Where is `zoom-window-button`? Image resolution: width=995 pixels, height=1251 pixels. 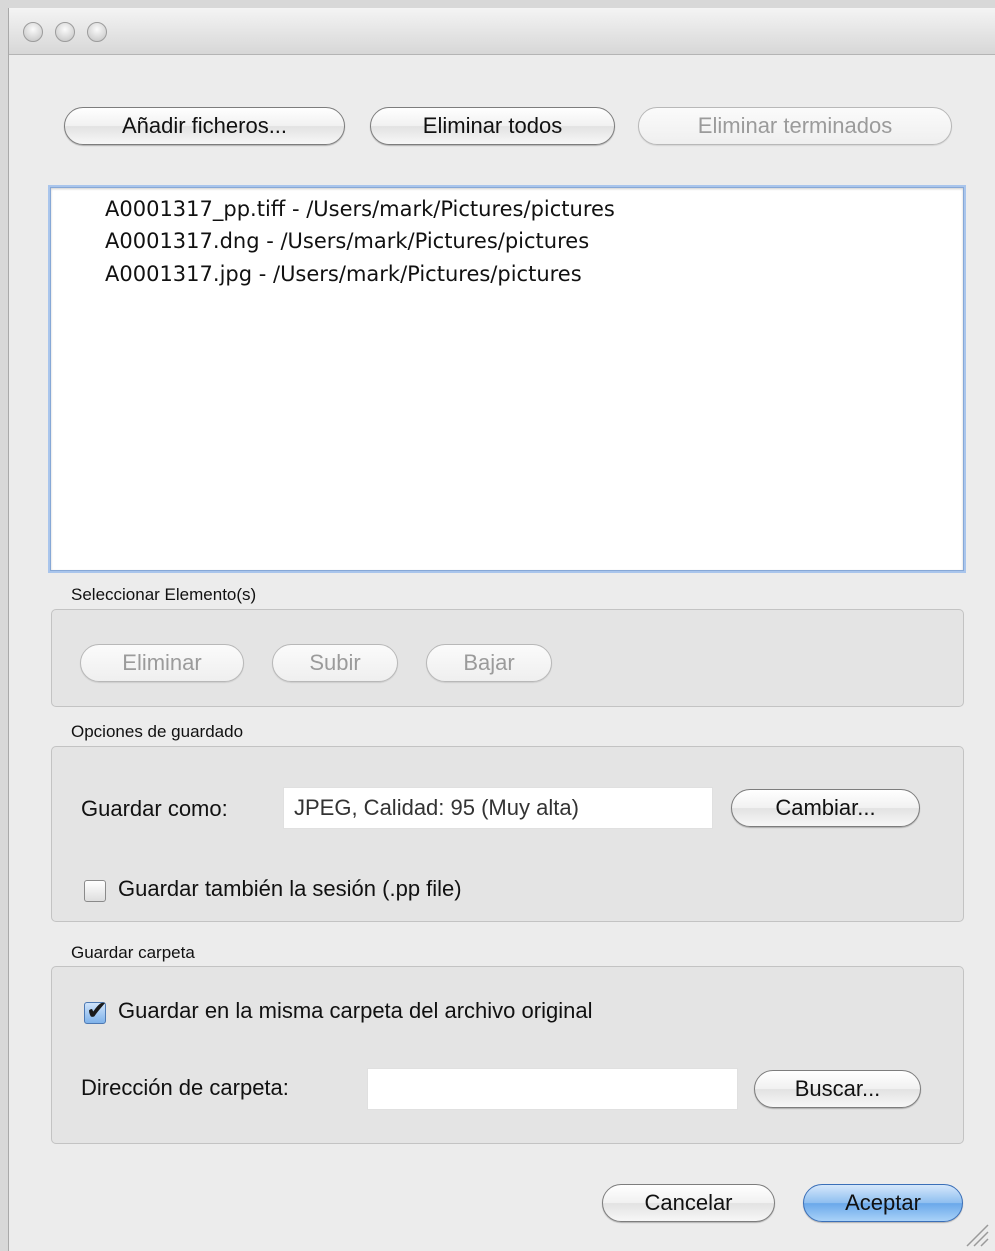 zoom-window-button is located at coordinates (97, 32).